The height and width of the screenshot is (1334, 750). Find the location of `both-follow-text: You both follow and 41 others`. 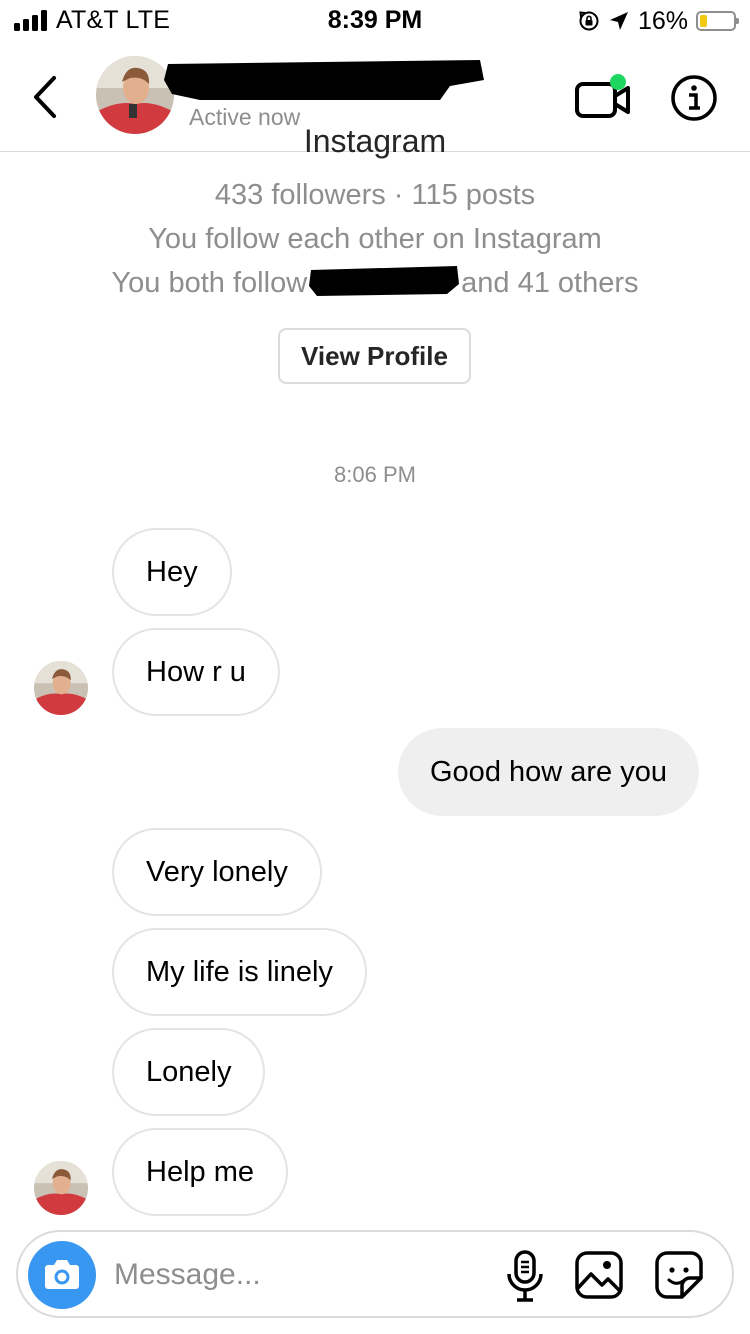

both-follow-text: You both follow and 41 others is located at coordinates (375, 283).